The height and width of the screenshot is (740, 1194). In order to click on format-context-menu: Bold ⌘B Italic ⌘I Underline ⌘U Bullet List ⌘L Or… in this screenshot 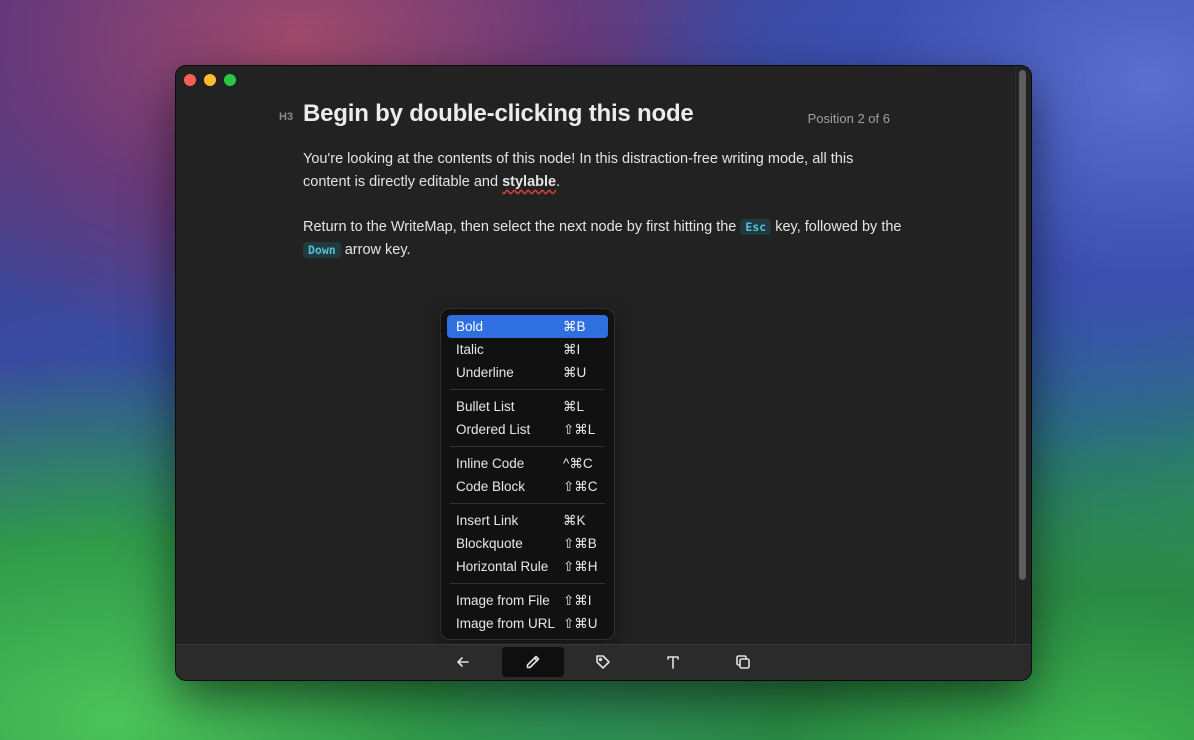, I will do `click(527, 474)`.